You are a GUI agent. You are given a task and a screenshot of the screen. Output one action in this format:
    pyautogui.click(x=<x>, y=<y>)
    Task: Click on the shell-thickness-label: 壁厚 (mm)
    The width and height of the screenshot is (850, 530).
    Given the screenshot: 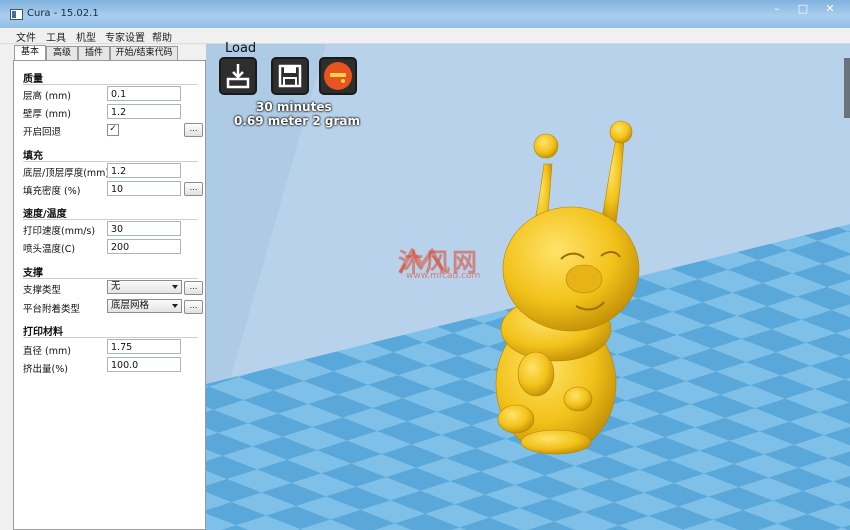 What is the action you would take?
    pyautogui.click(x=47, y=114)
    